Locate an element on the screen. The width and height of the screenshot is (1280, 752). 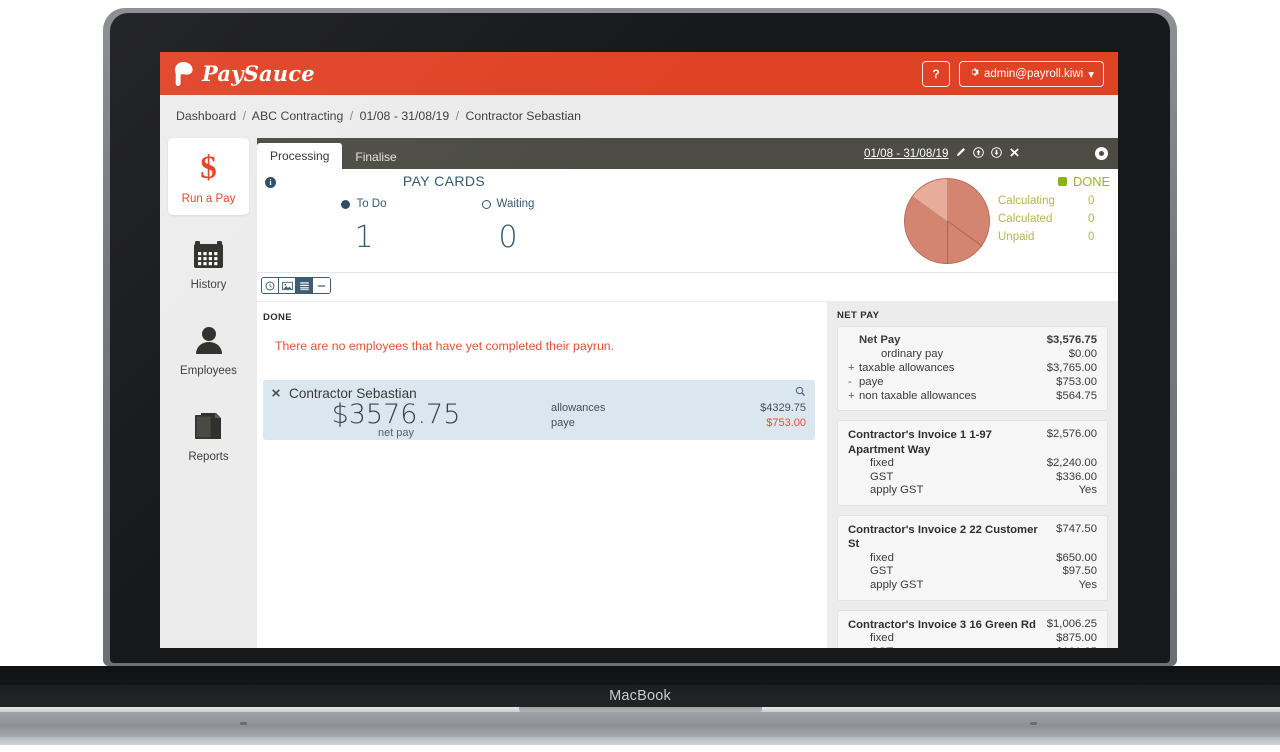
sidebar-item-reports: Reports is located at coordinates (208, 434).